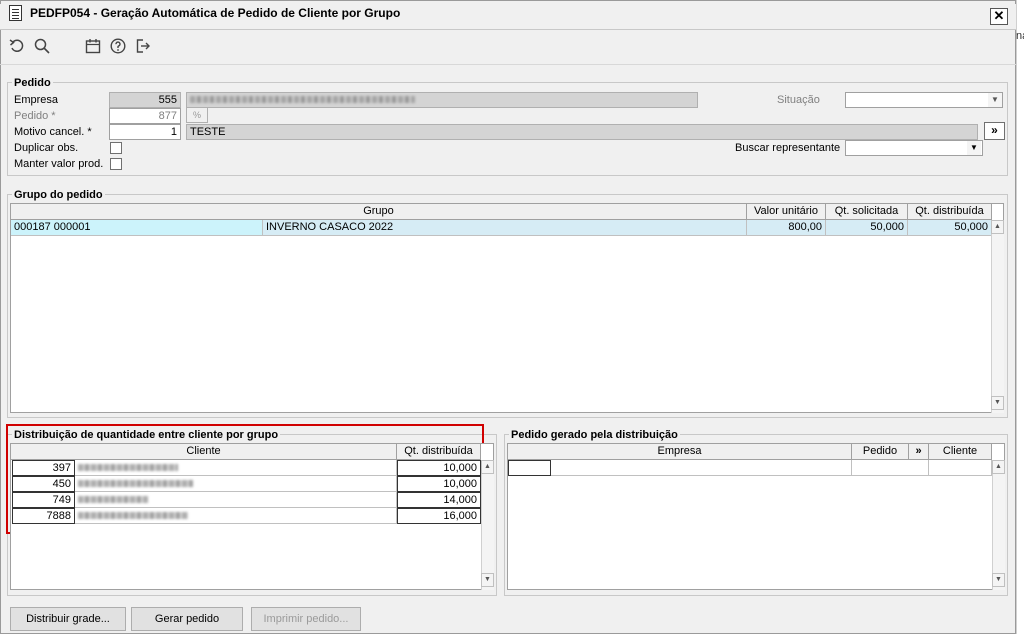 Image resolution: width=1024 pixels, height=634 pixels. I want to click on undo-icon, so click(17, 46).